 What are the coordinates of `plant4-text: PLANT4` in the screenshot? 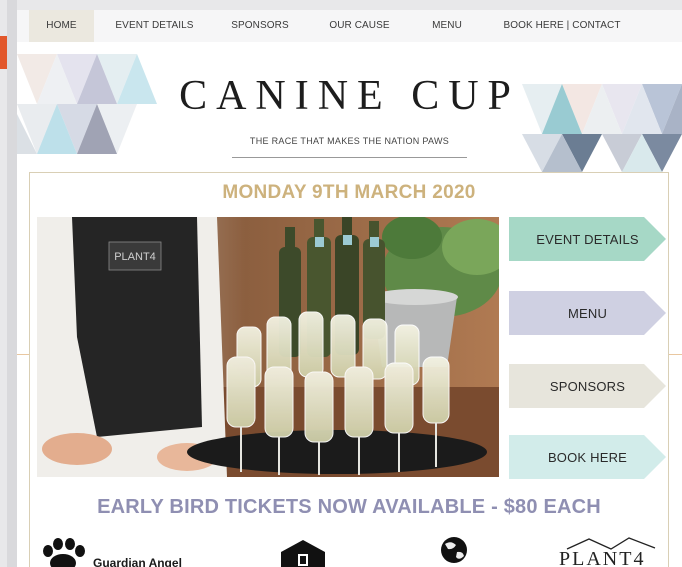 It's located at (602, 557).